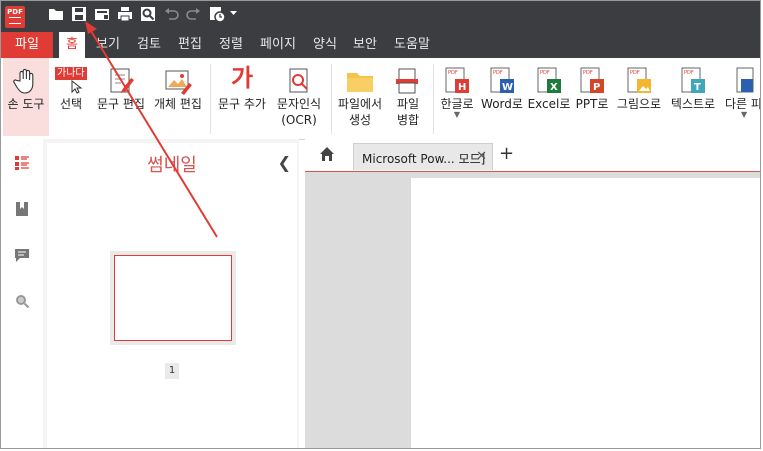  Describe the element at coordinates (242, 104) in the screenshot. I see `add-text-label: 문구 추가` at that location.